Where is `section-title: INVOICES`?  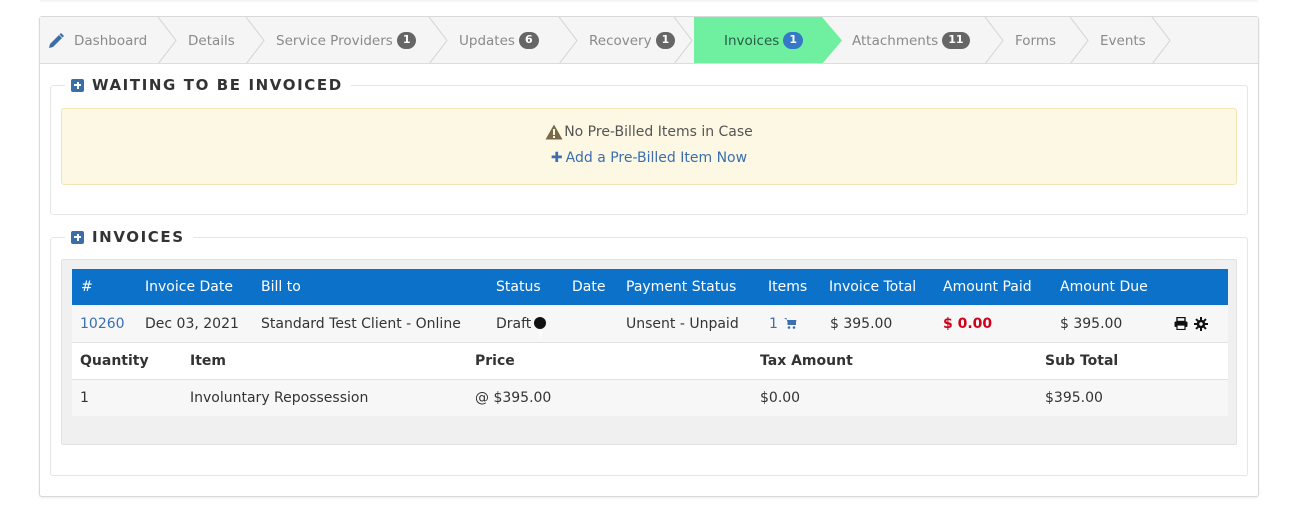 section-title: INVOICES is located at coordinates (138, 237).